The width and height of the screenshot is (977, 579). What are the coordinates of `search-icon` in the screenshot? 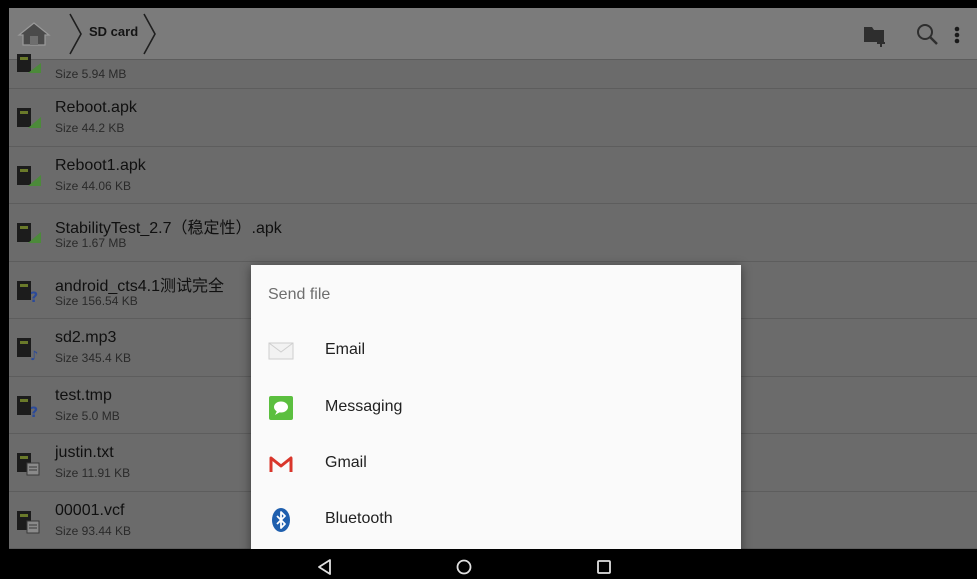 It's located at (928, 35).